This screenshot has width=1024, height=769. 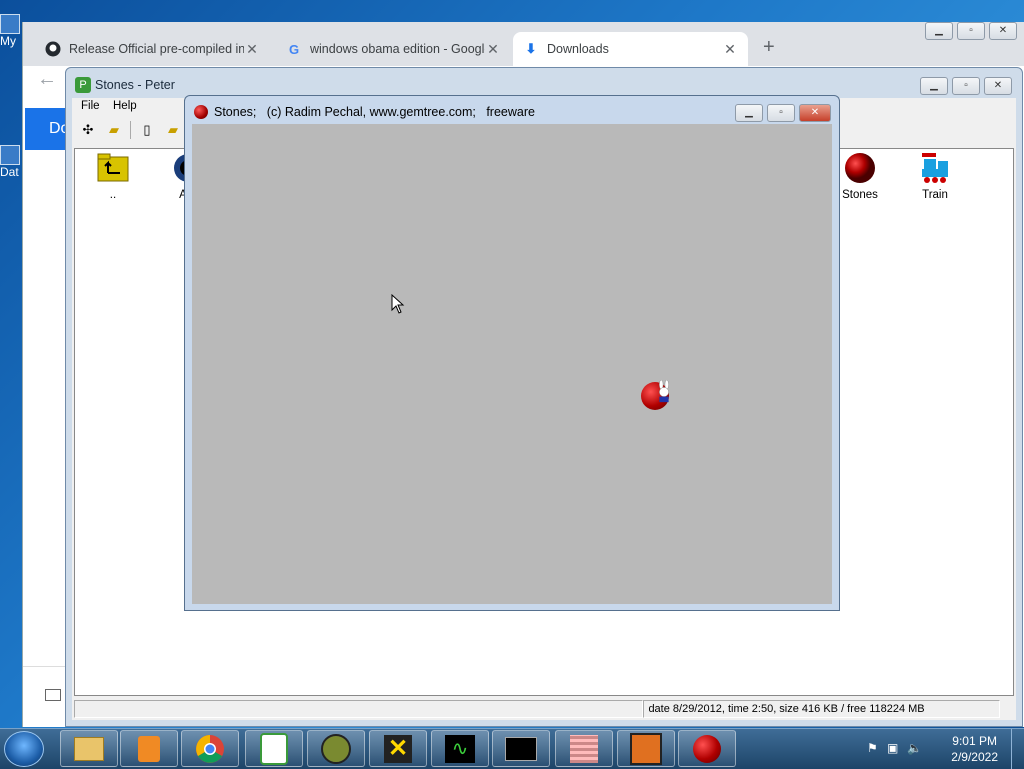 What do you see at coordinates (113, 168) in the screenshot?
I see `folder-up-icon` at bounding box center [113, 168].